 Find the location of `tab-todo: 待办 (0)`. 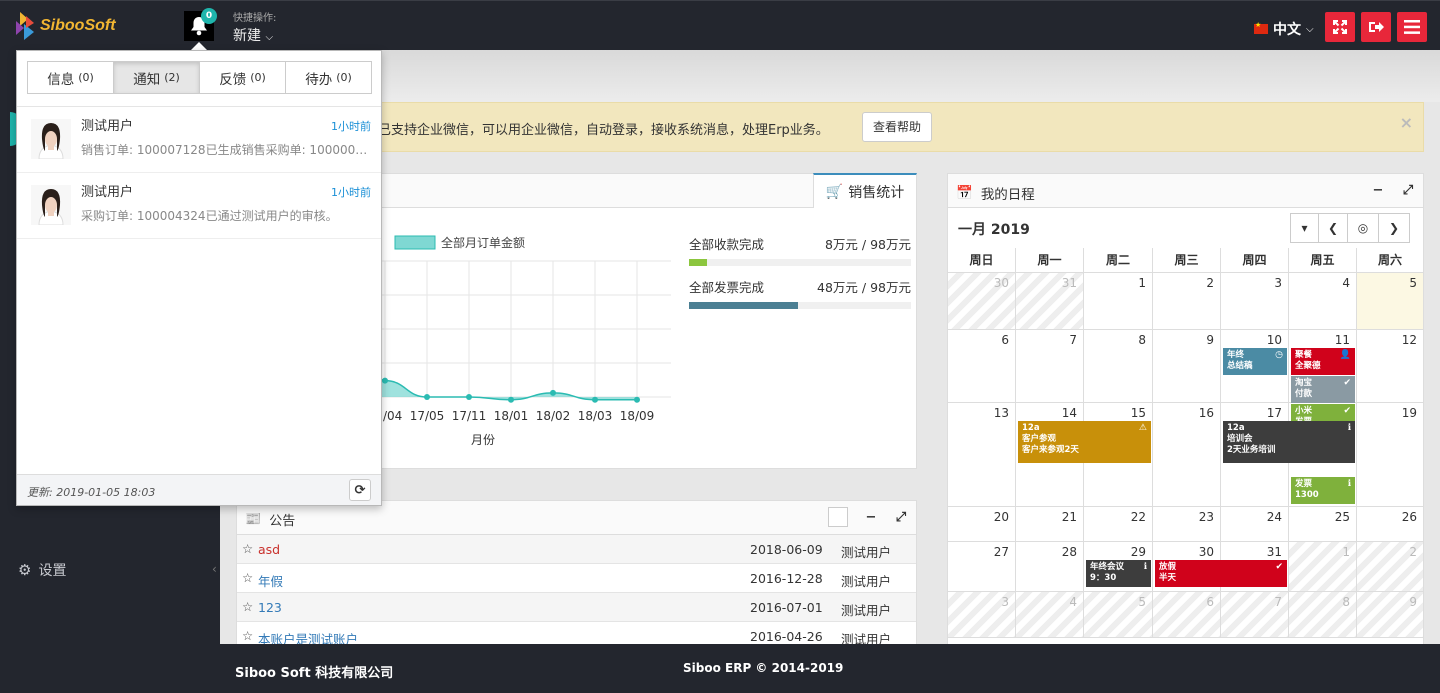

tab-todo: 待办 (0) is located at coordinates (328, 77).